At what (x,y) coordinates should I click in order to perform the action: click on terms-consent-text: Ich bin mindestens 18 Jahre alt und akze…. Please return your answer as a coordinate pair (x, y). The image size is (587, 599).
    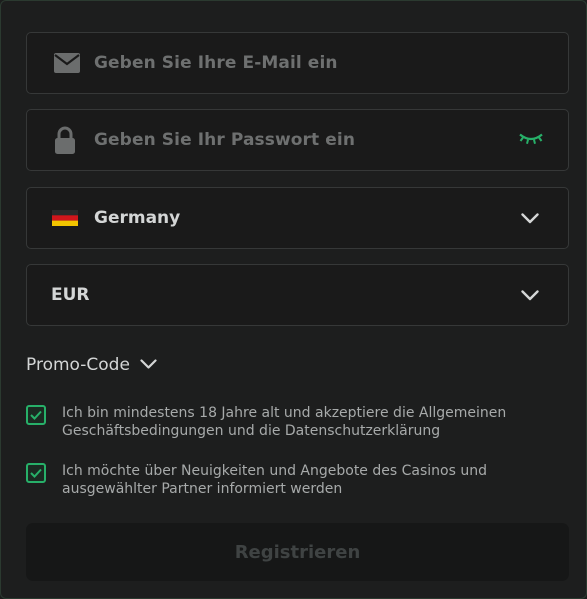
    Looking at the image, I should click on (284, 422).